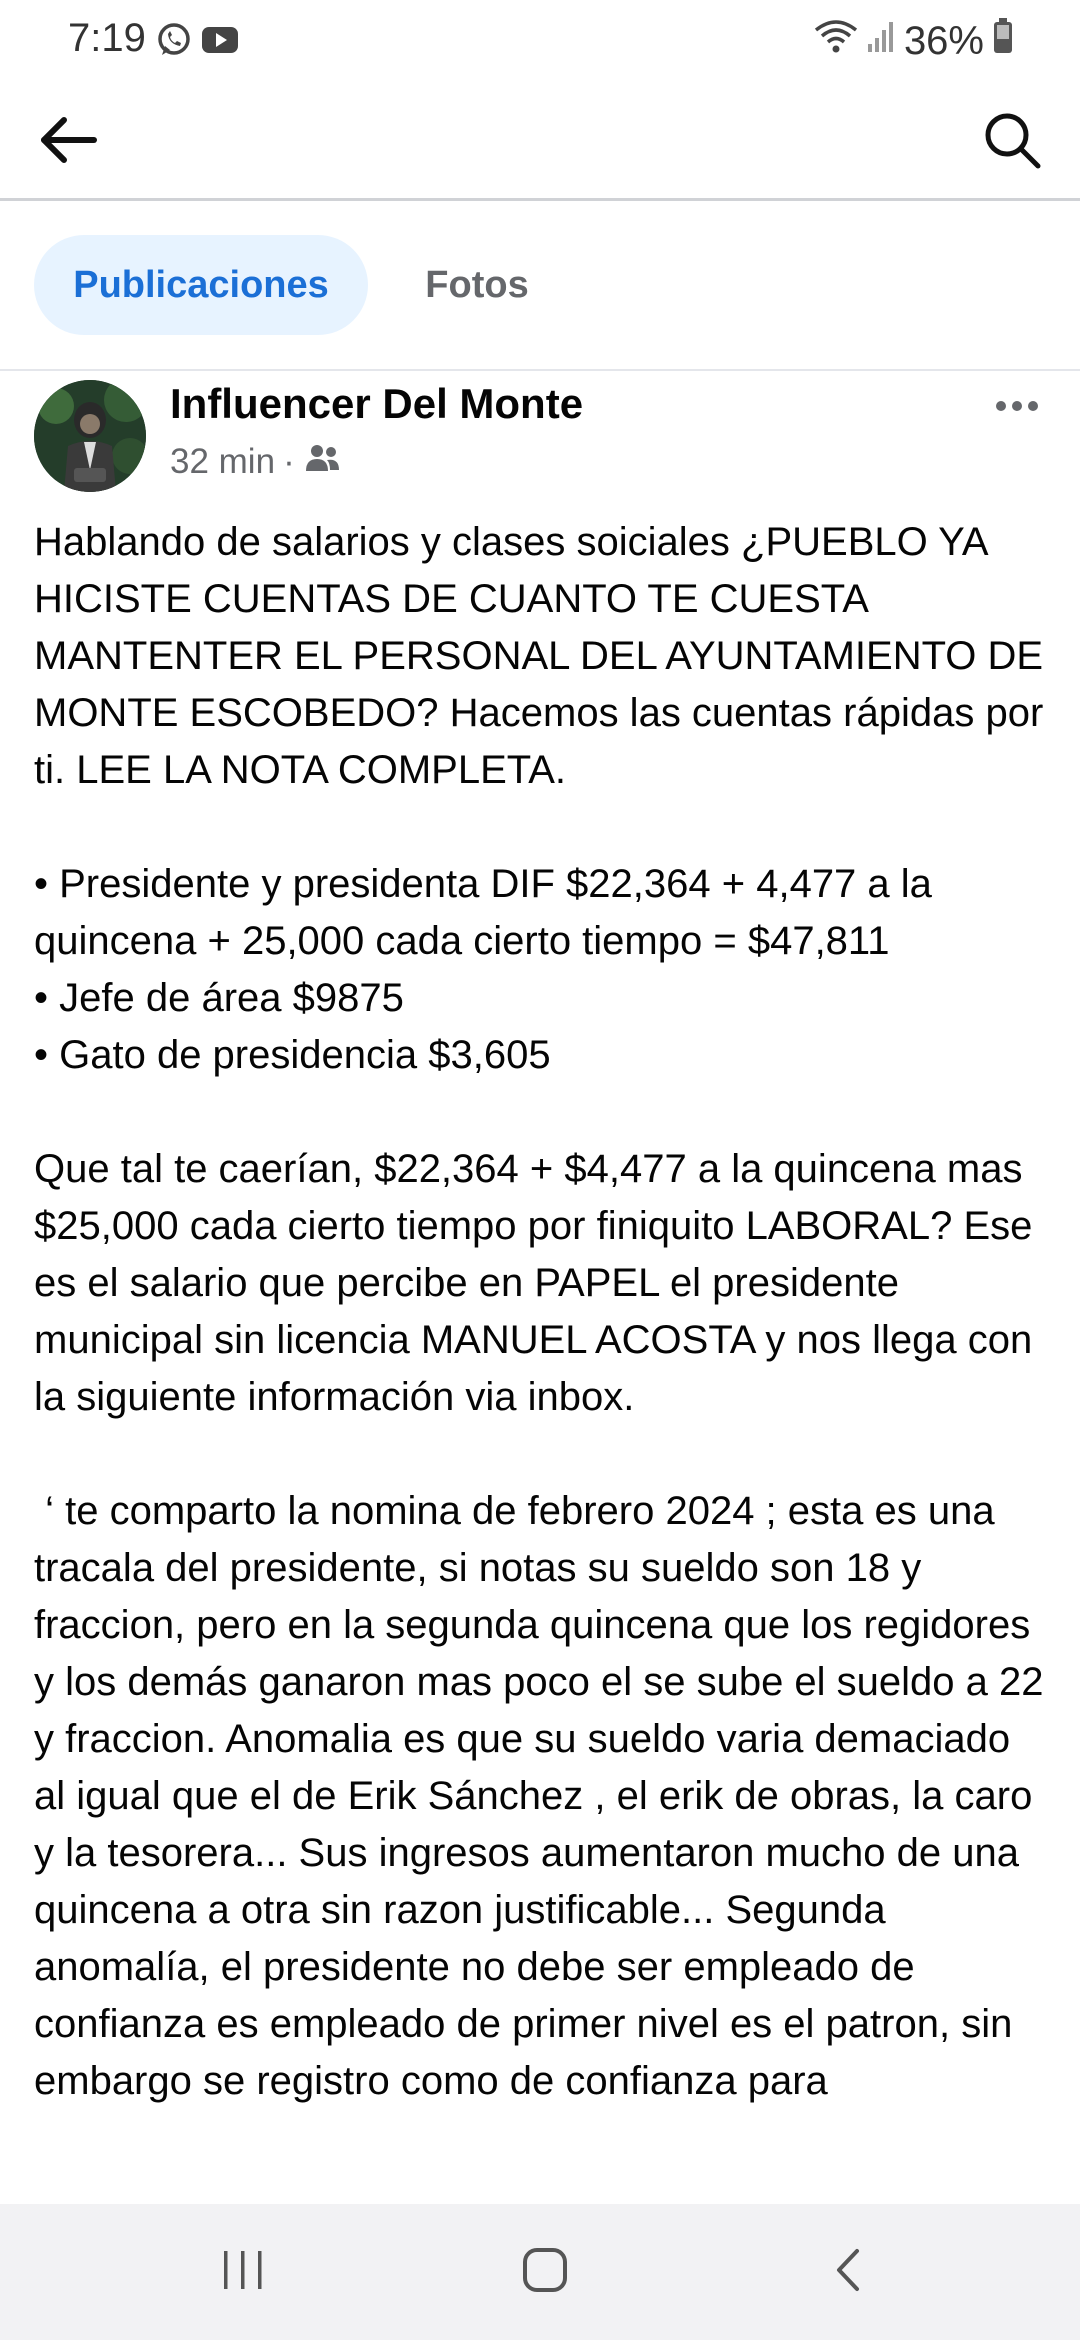  I want to click on status-bar: 7:19 36%, so click(540, 42).